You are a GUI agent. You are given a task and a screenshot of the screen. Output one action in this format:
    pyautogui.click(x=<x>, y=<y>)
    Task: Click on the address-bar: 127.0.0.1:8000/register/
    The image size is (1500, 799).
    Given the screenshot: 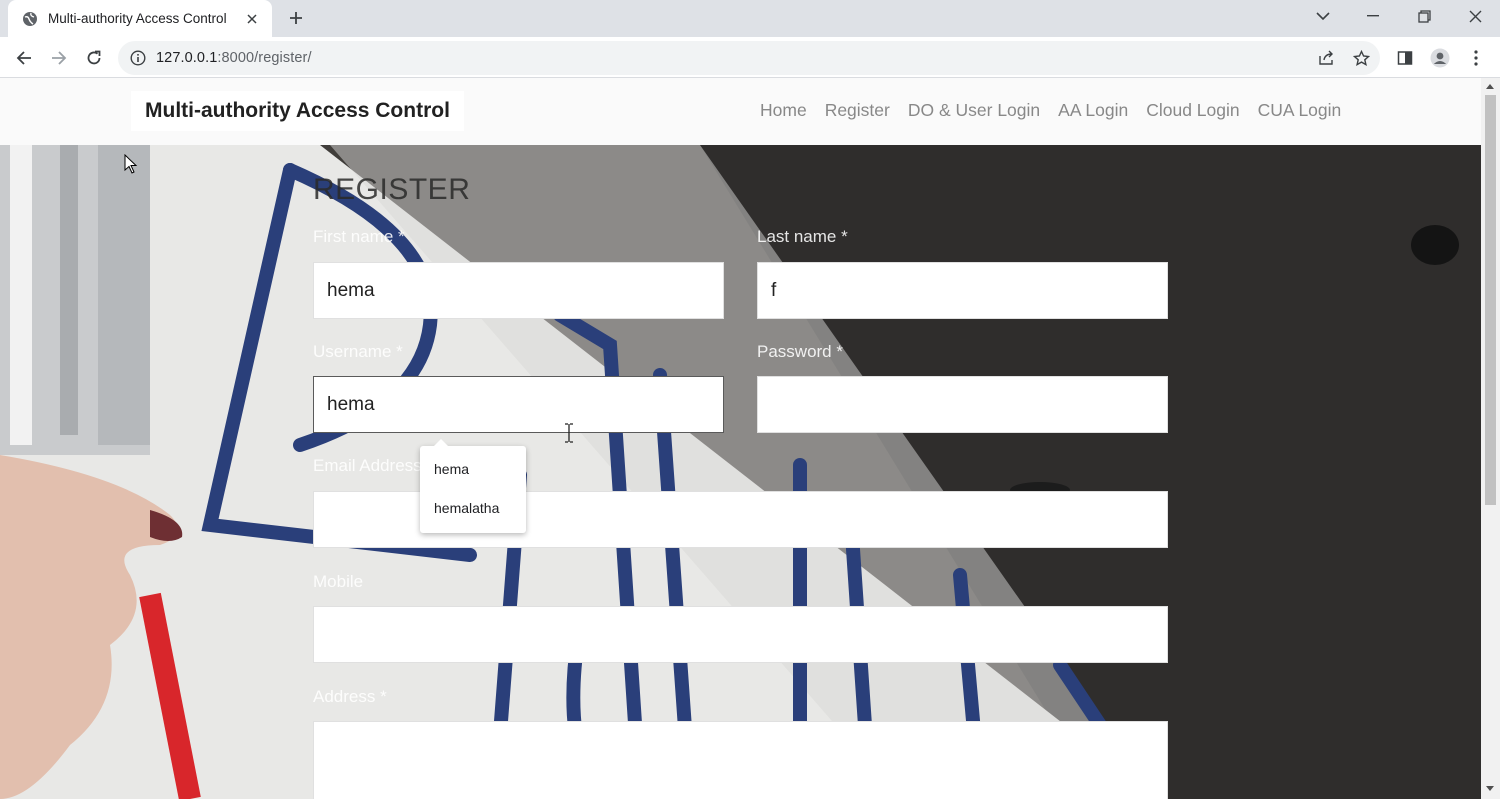 What is the action you would take?
    pyautogui.click(x=749, y=58)
    